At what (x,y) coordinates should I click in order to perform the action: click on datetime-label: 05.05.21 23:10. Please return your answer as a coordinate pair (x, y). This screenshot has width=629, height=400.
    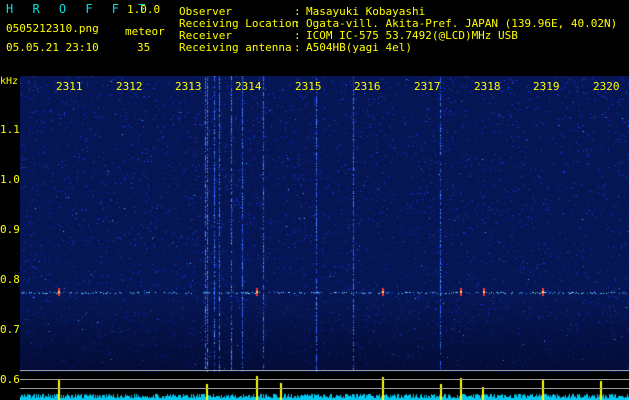
    Looking at the image, I should click on (52, 47).